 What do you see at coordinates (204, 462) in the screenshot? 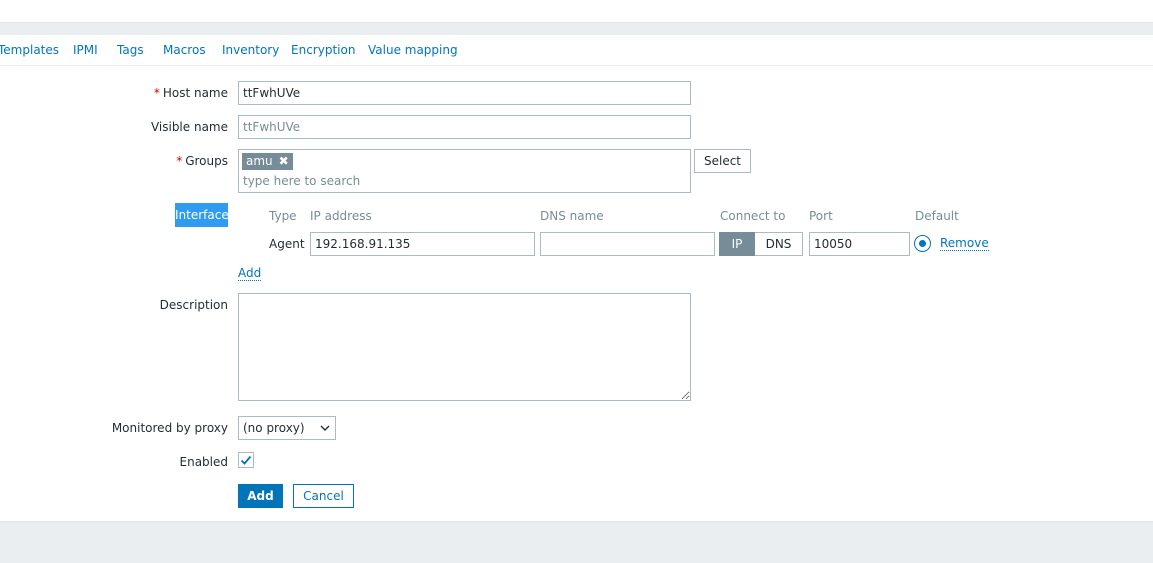
I see `enabled-label: Enabled` at bounding box center [204, 462].